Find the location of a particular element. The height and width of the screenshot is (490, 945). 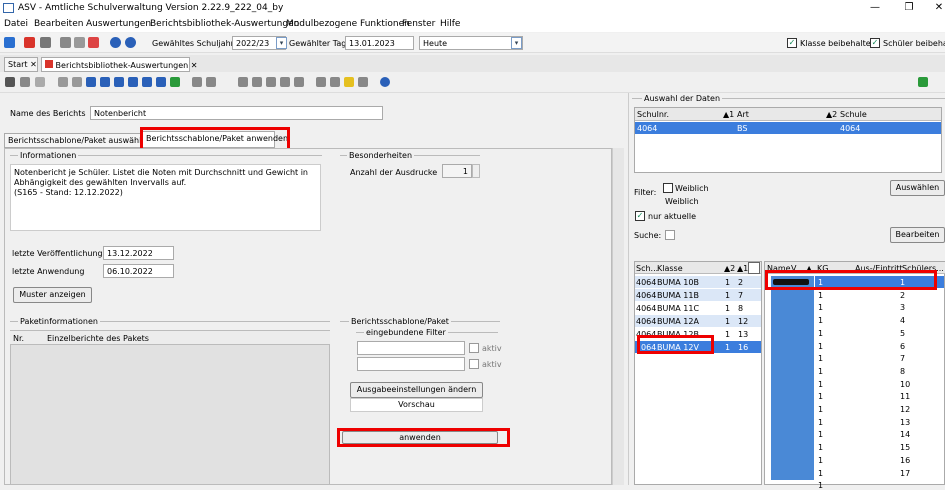

next-page-icon is located at coordinates (147, 82).